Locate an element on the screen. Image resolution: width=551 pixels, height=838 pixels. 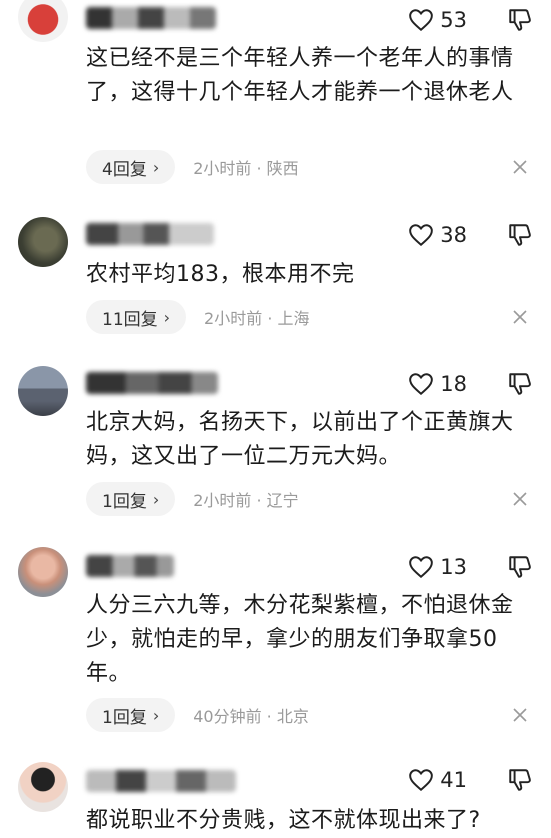
comment-meta: 1回复 › 40分钟前 · 北京 is located at coordinates (197, 715).